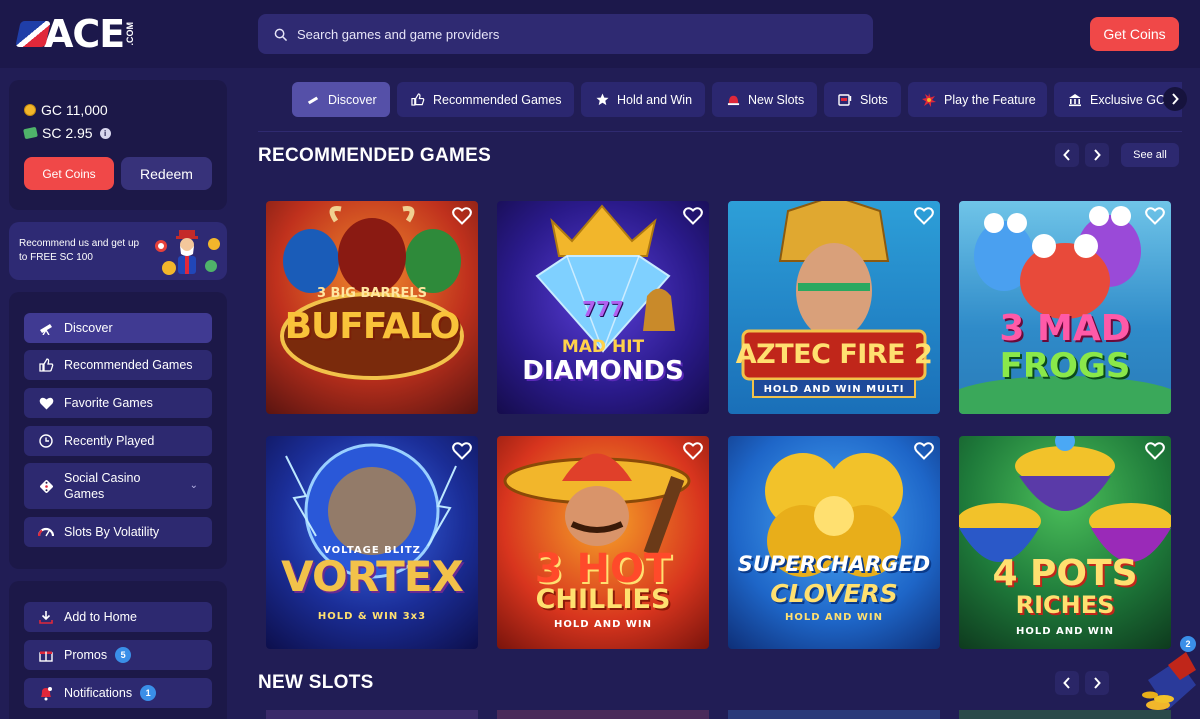 This screenshot has height=719, width=1200. What do you see at coordinates (372, 542) in the screenshot?
I see `game-tile-vortex: VOLTAGE BLITZ VORTEX HOLD & WIN 3x3` at bounding box center [372, 542].